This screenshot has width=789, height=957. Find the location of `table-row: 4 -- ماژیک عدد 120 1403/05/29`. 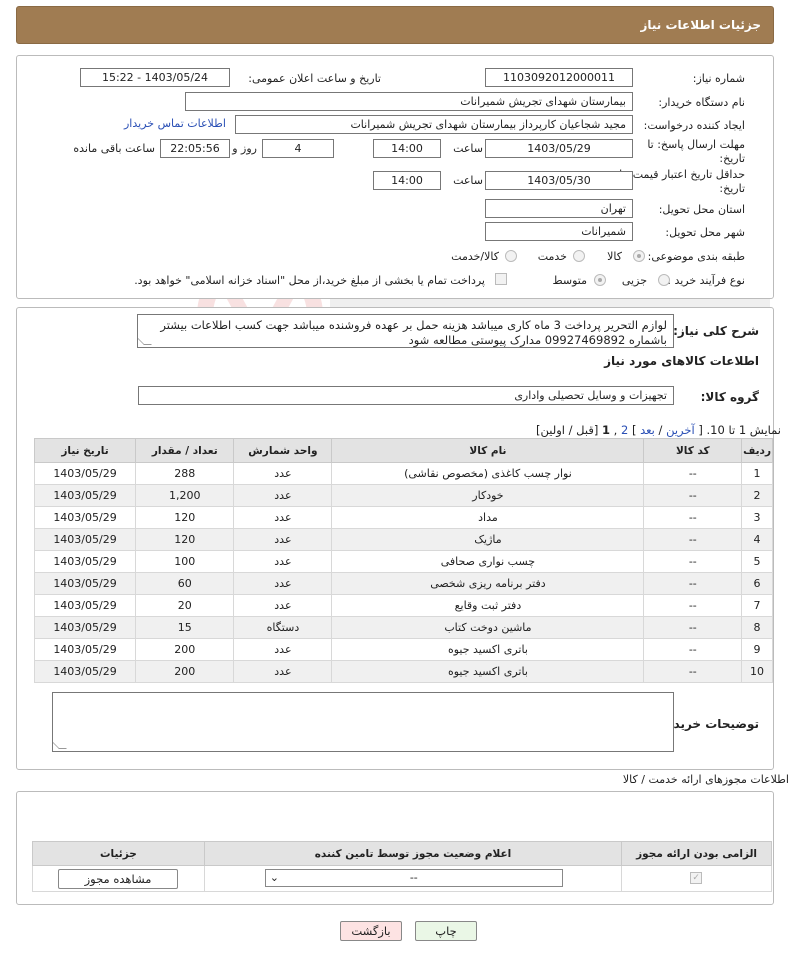

table-row: 4 -- ماژیک عدد 120 1403/05/29 is located at coordinates (403, 539).